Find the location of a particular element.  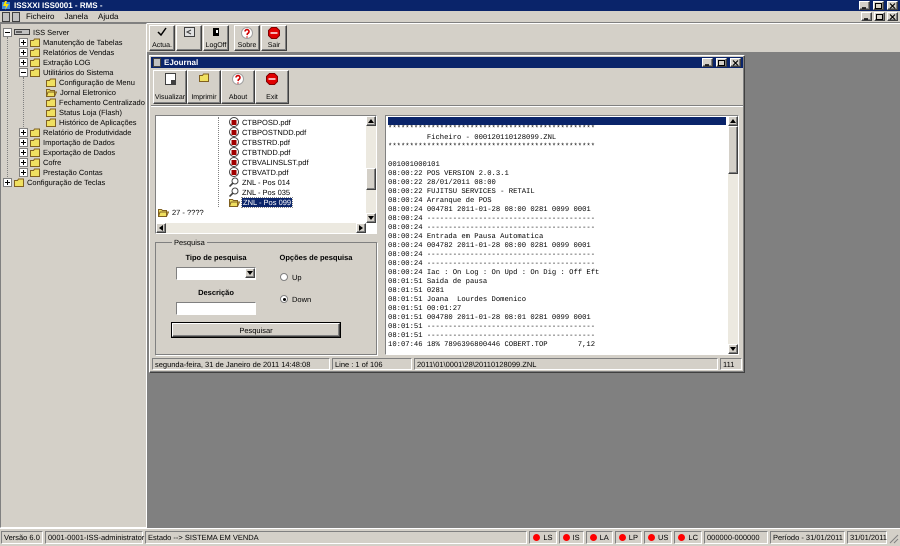

toolbar-button is located at coordinates (189, 38).